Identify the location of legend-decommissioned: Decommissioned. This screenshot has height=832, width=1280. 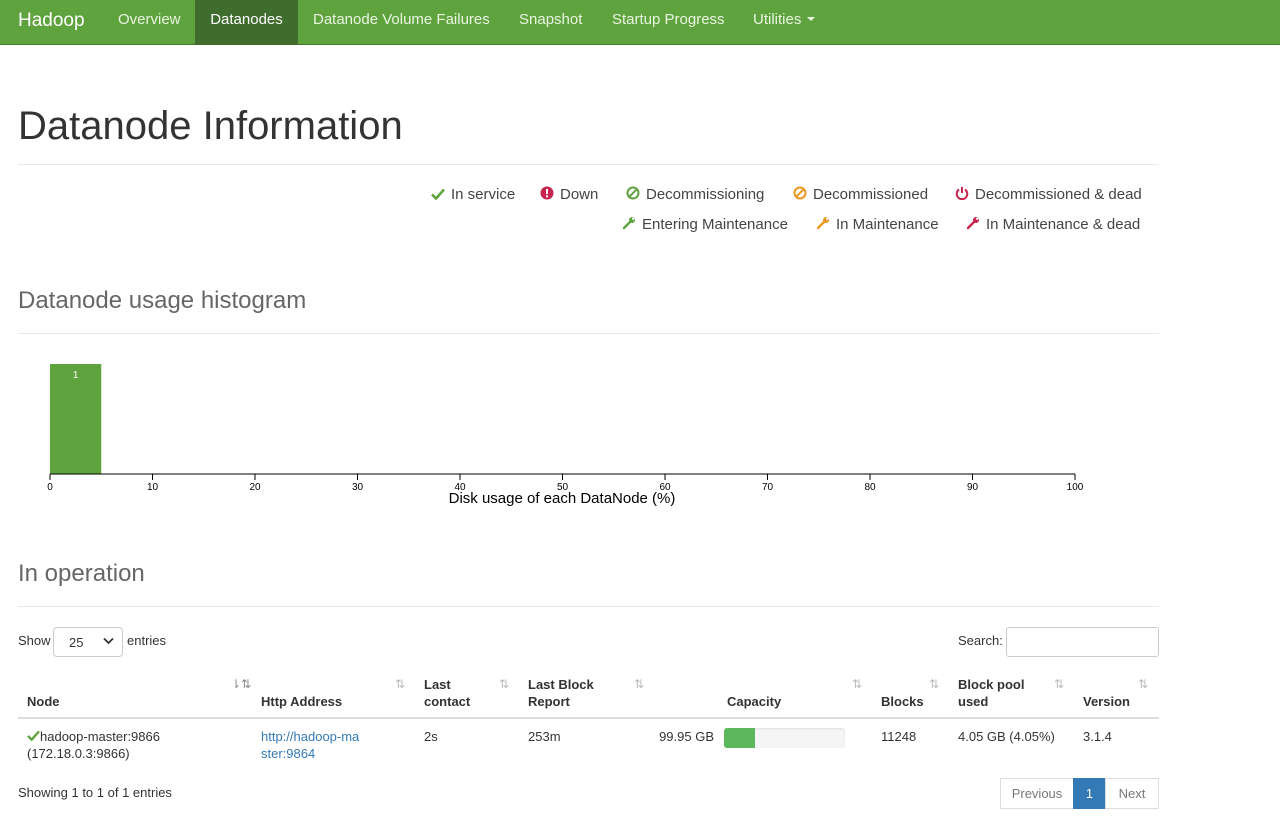
(860, 194).